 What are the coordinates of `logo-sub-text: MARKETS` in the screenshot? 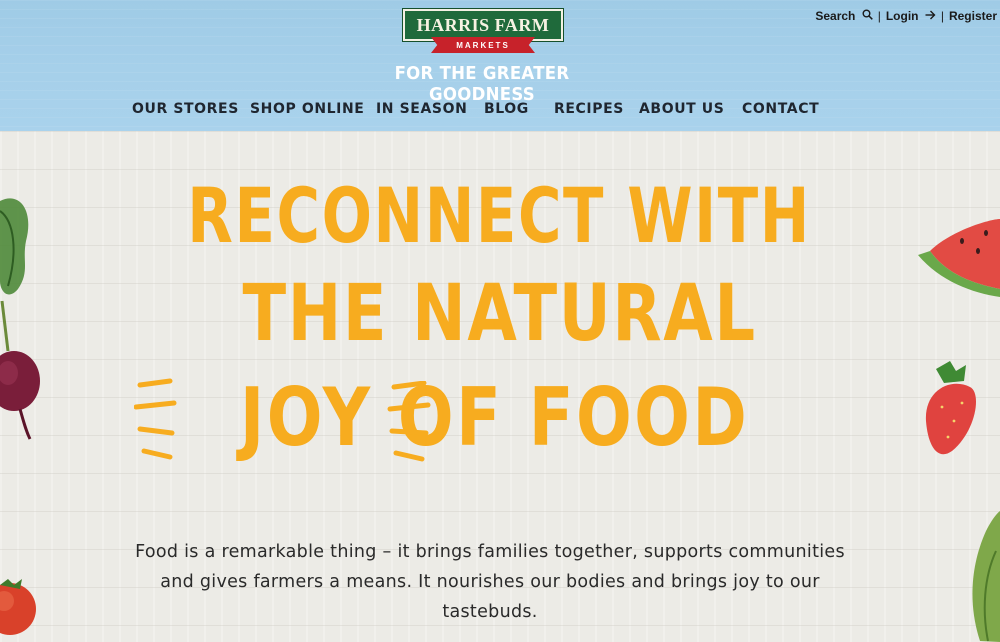 It's located at (483, 45).